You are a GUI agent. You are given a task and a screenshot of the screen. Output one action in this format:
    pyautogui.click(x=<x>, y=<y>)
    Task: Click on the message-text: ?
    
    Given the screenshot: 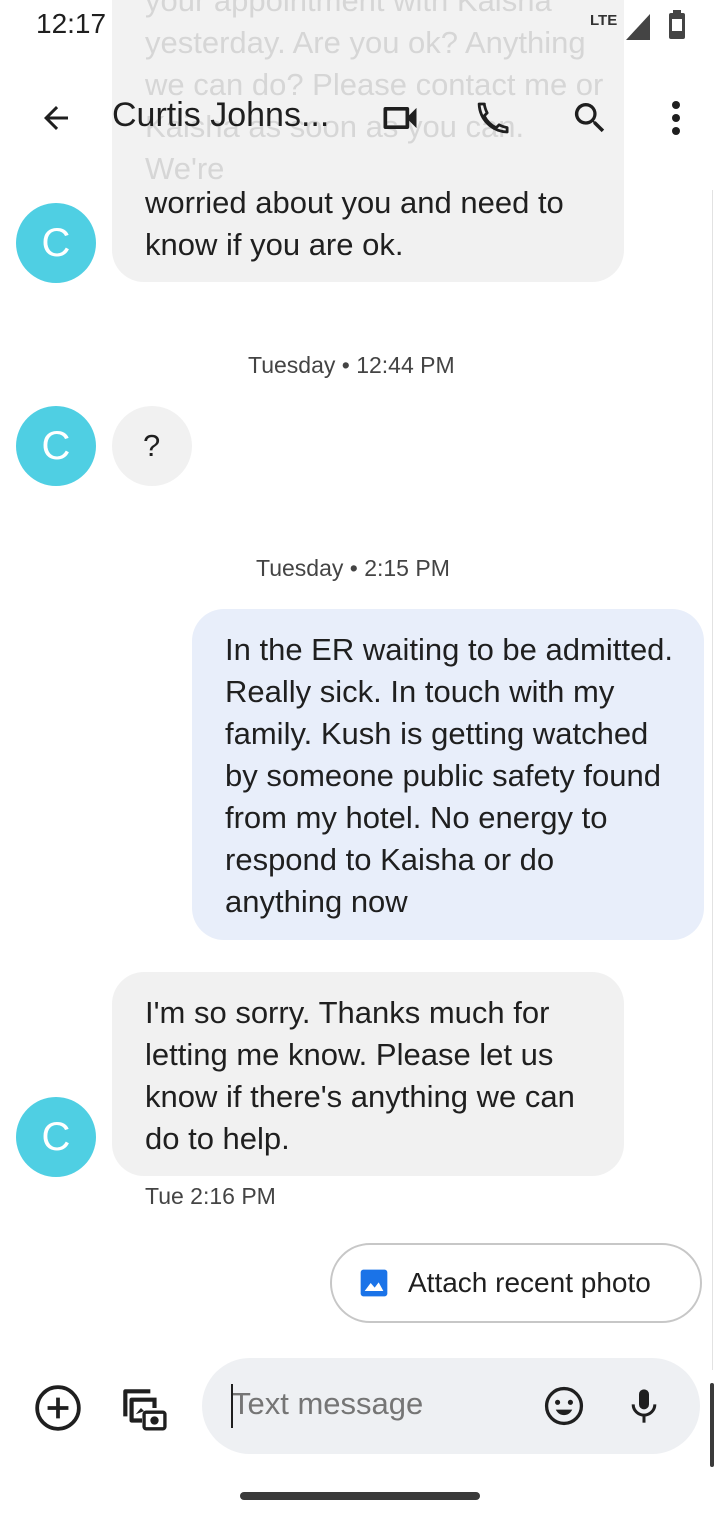 What is the action you would take?
    pyautogui.click(x=152, y=445)
    